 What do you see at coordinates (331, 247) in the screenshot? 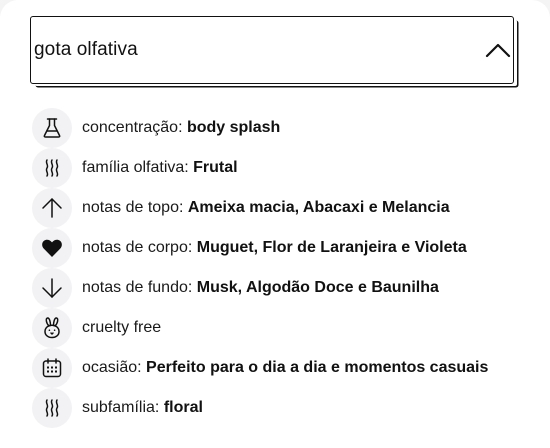
I see `attribute-value: Muguet, Flor de Laranjeira e Violeta` at bounding box center [331, 247].